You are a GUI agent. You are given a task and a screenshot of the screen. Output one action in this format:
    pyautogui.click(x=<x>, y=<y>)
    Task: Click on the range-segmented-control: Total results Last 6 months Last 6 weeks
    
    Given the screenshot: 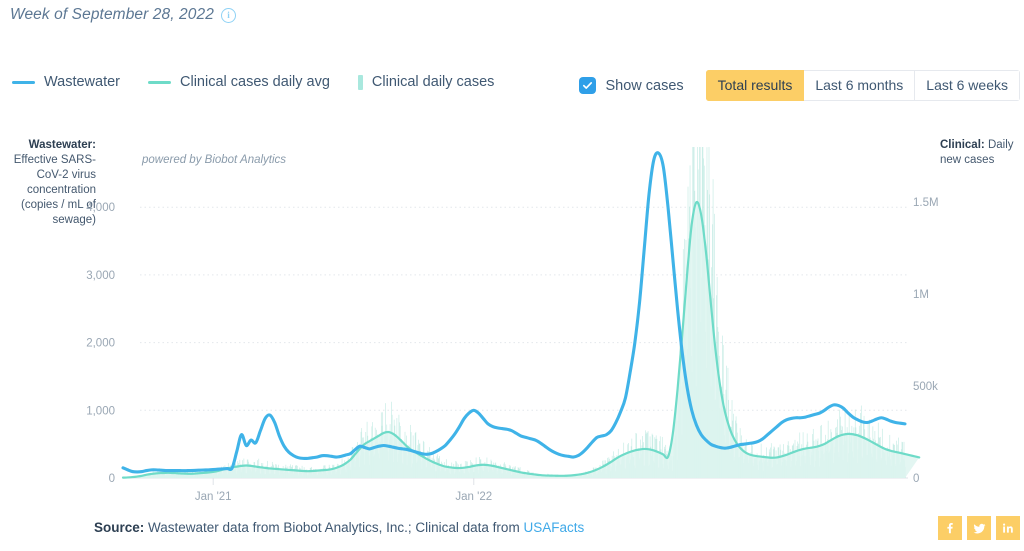 What is the action you would take?
    pyautogui.click(x=862, y=86)
    